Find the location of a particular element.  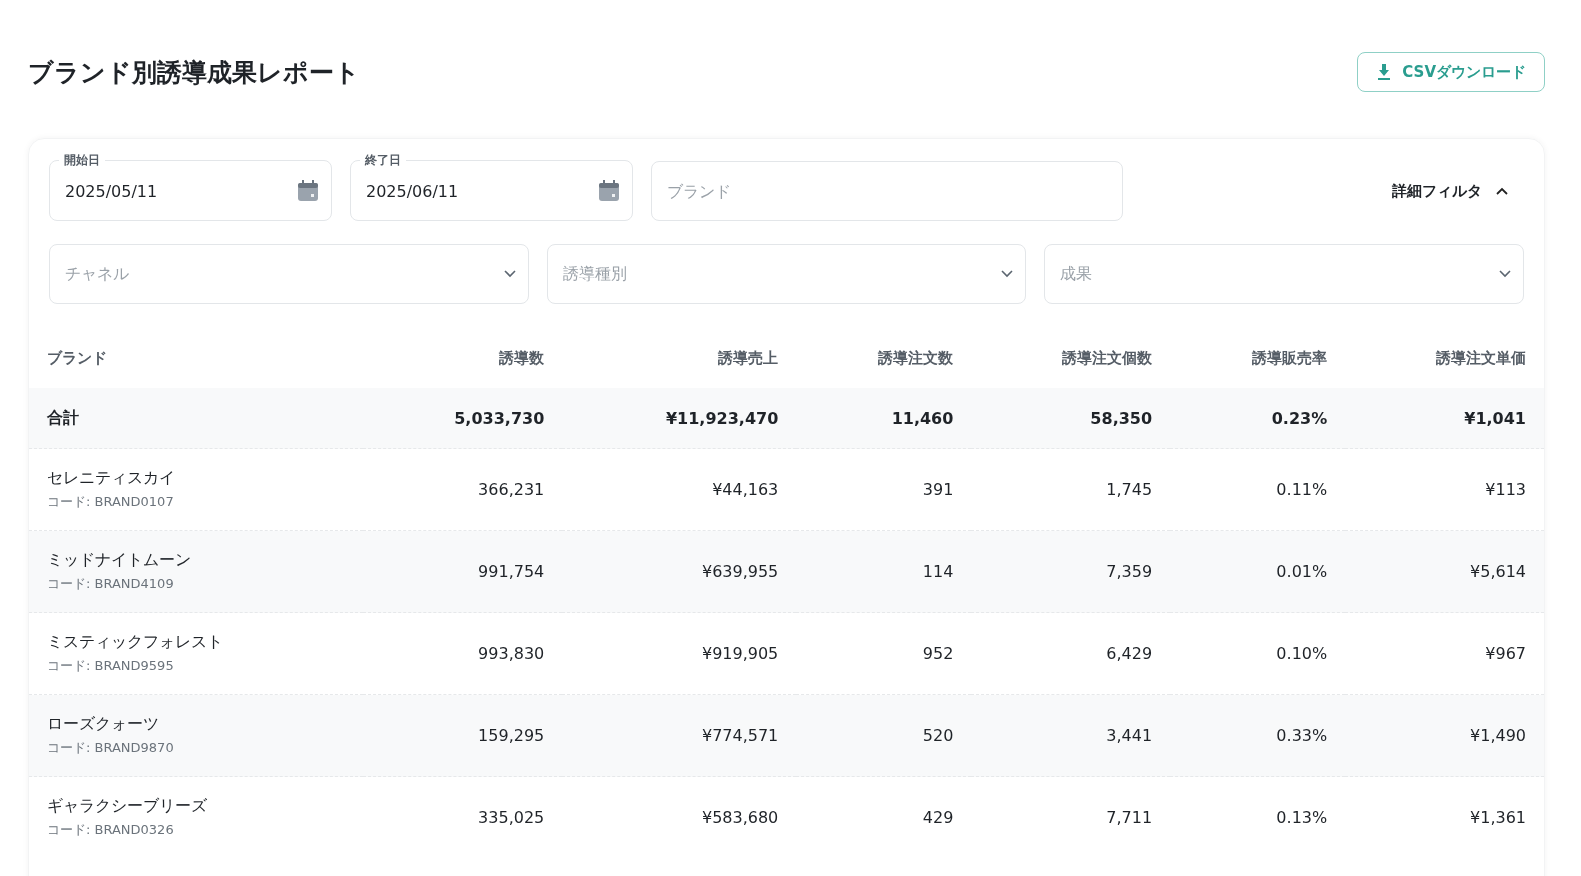

brand-name: ローズクォーツ is located at coordinates (103, 724).